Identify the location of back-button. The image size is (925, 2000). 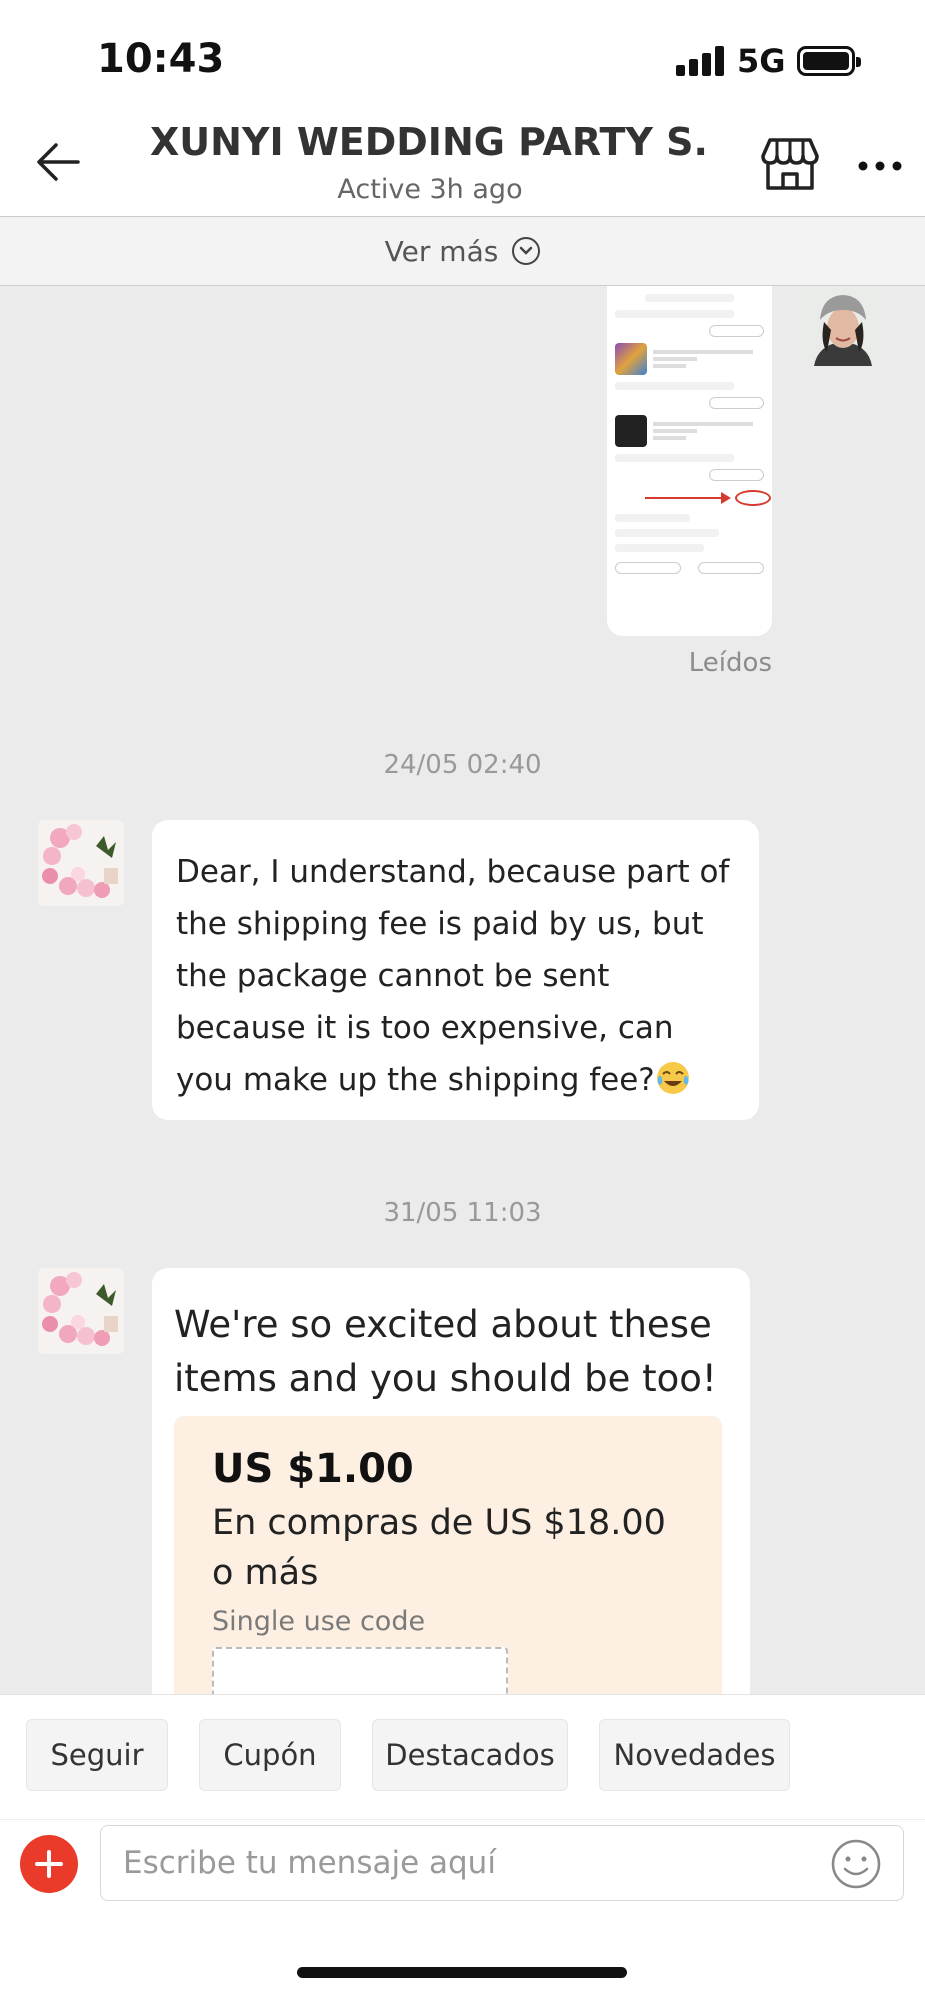
(58, 162).